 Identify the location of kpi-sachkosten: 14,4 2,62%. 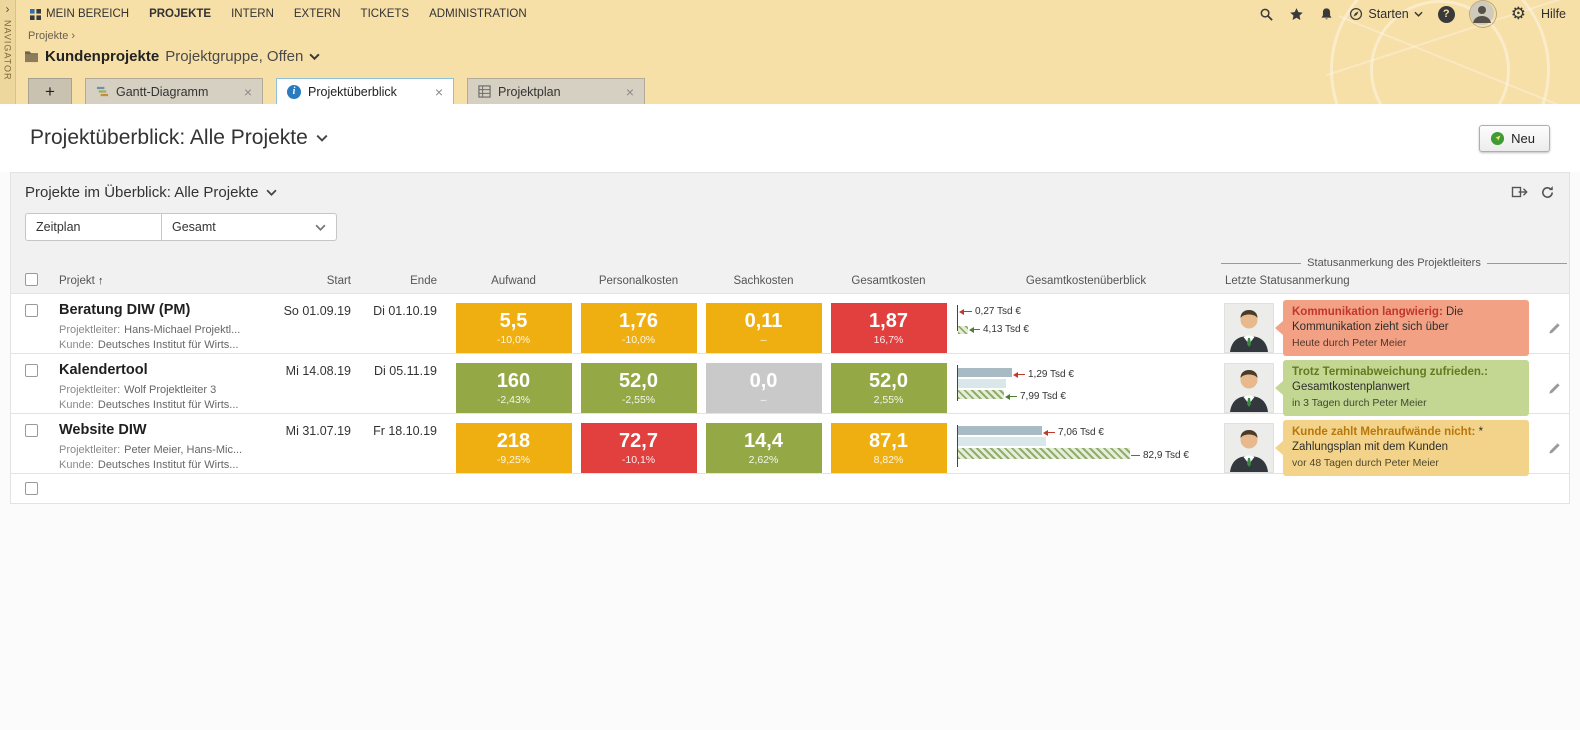
(763, 448).